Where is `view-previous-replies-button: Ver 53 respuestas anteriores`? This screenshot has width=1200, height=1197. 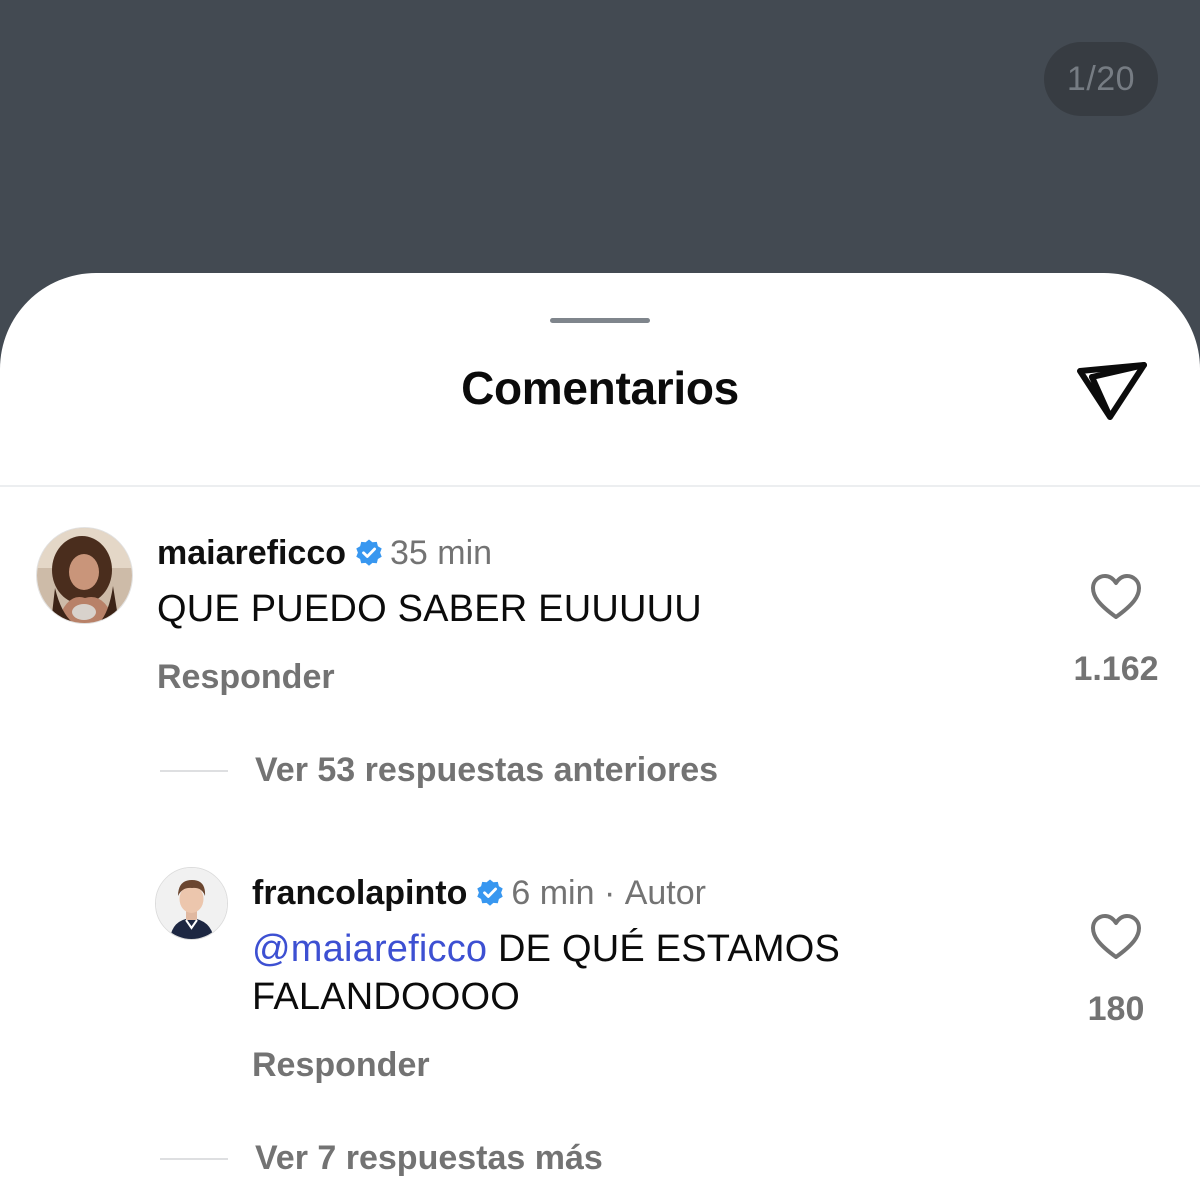
view-previous-replies-button: Ver 53 respuestas anteriores is located at coordinates (486, 770).